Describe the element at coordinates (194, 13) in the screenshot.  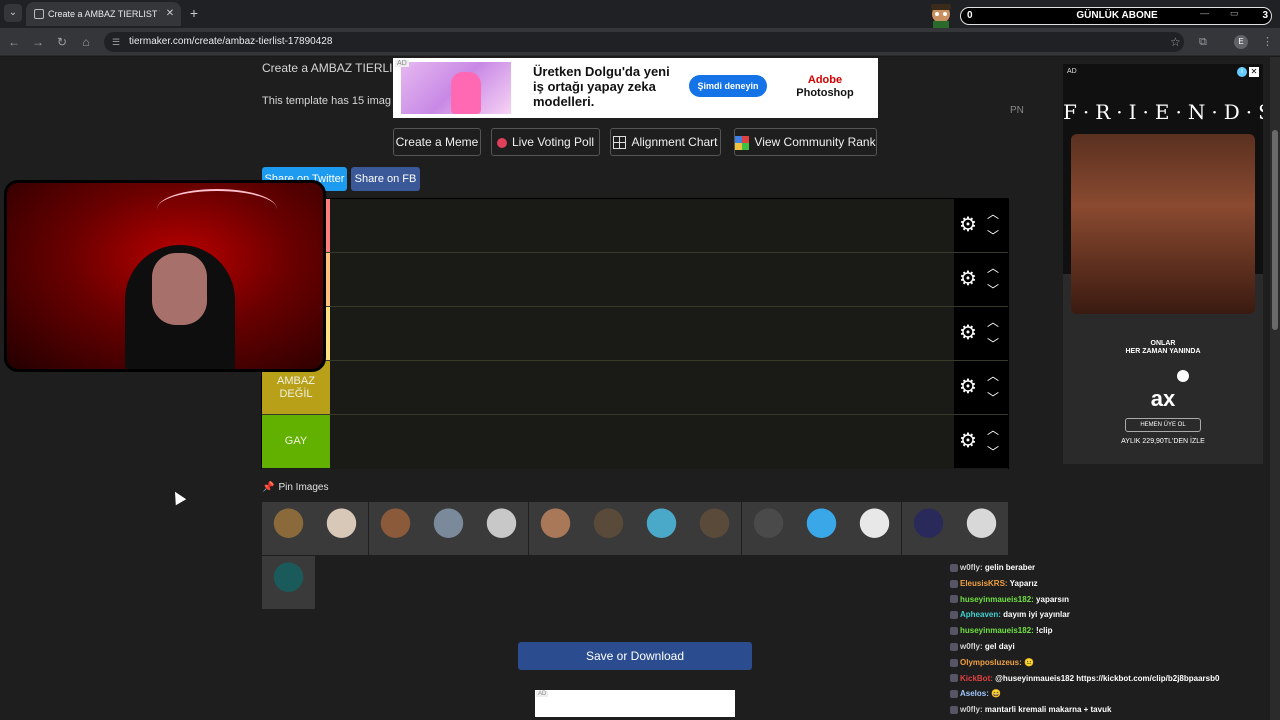
I see `new-tab-button: +` at that location.